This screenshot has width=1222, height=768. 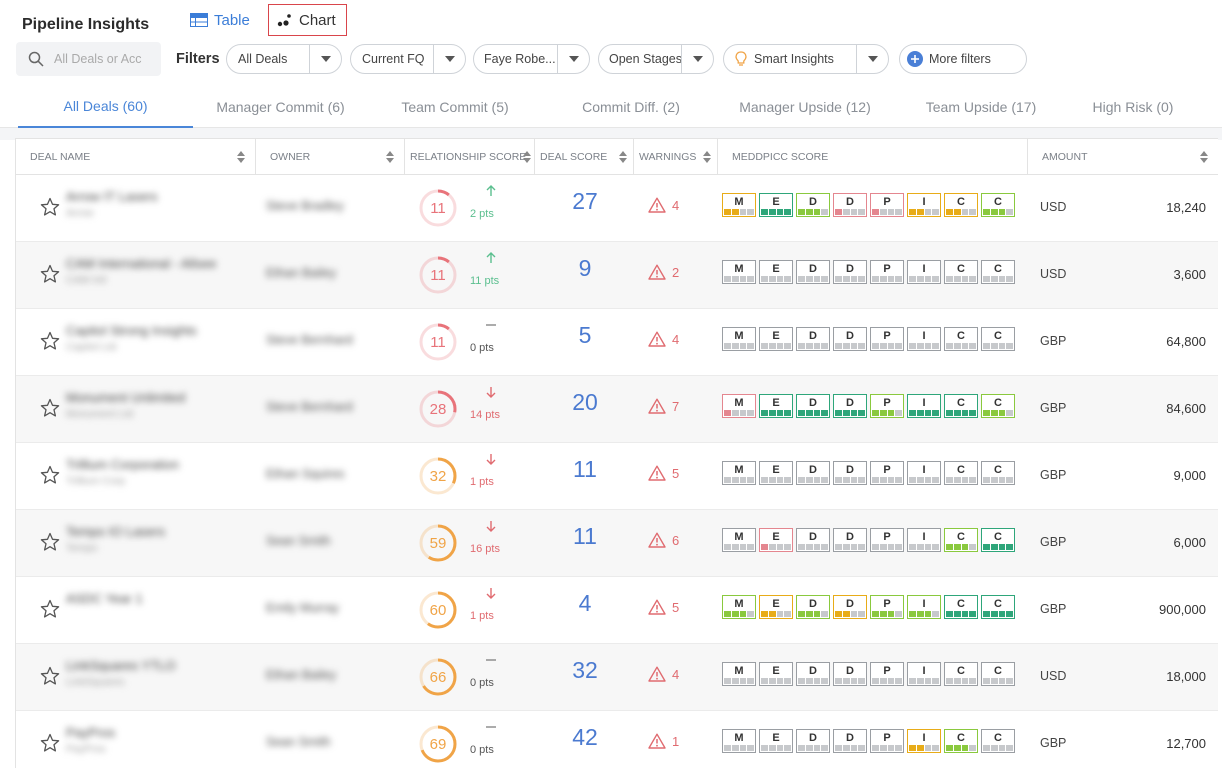 I want to click on tab-team-upside: Team Upside (17), so click(x=981, y=107).